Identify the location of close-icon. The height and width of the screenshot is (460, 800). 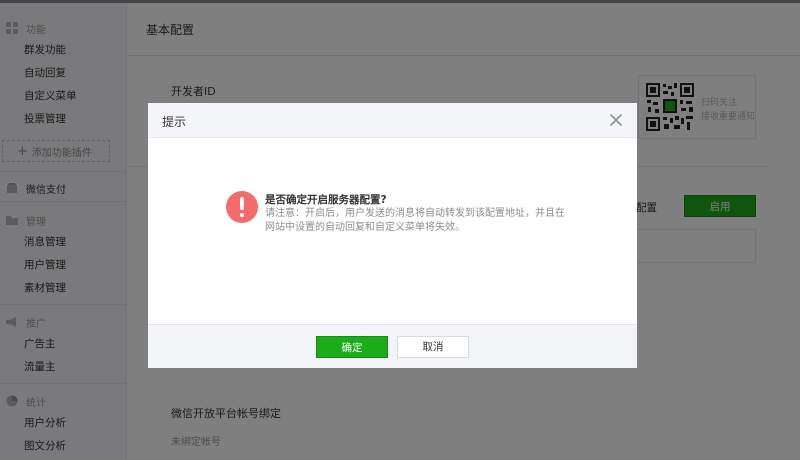
(616, 120).